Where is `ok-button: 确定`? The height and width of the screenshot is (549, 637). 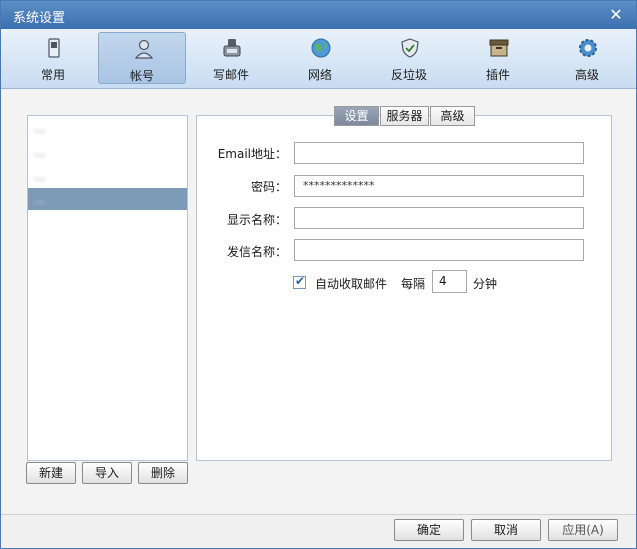 ok-button: 确定 is located at coordinates (429, 530).